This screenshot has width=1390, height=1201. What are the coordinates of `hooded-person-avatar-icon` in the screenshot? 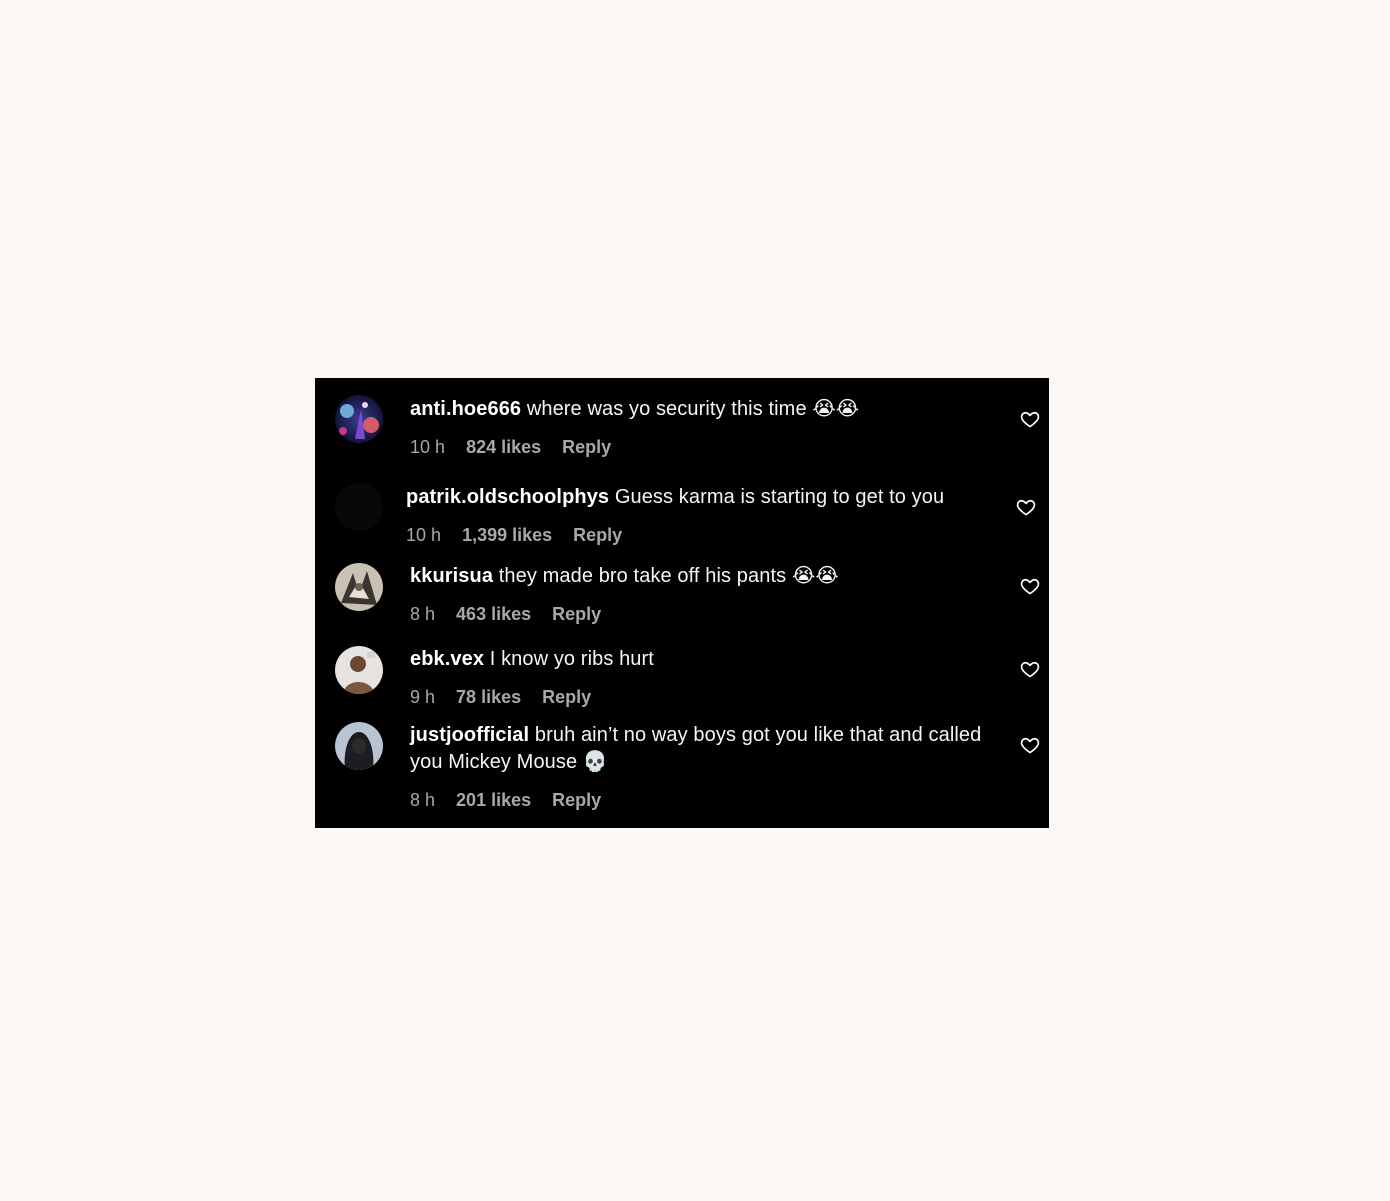 It's located at (359, 746).